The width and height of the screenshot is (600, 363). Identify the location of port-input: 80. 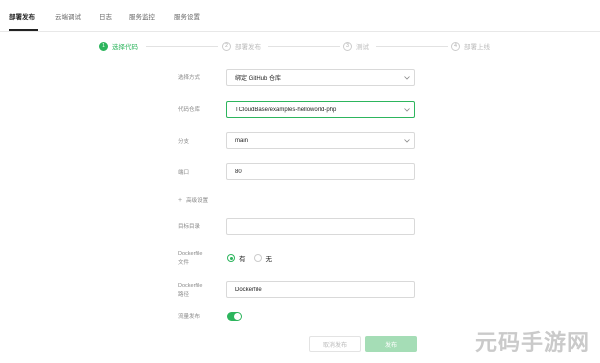
(320, 171).